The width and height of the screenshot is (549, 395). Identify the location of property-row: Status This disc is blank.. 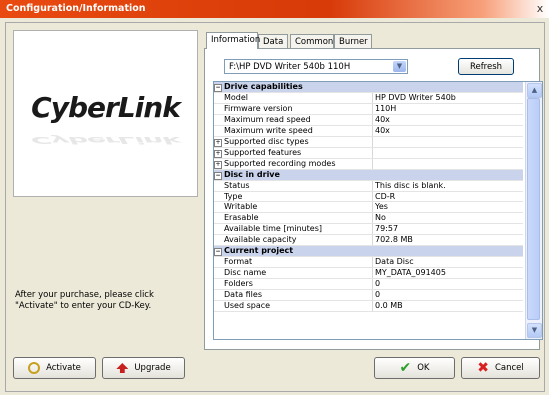
(368, 186).